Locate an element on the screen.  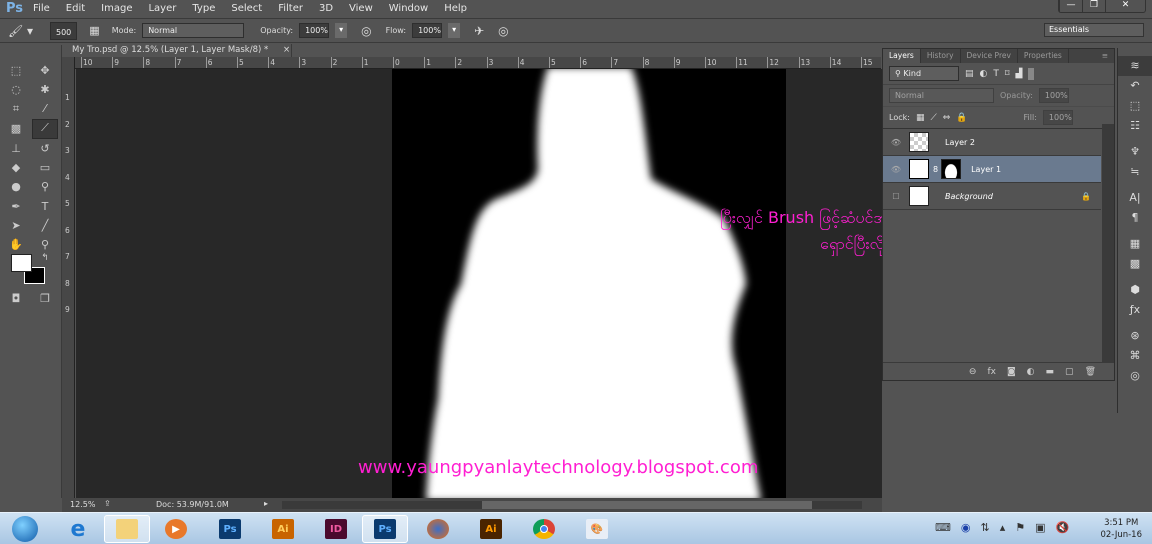
device-preview-icon: ⬚ is located at coordinates (1135, 106).